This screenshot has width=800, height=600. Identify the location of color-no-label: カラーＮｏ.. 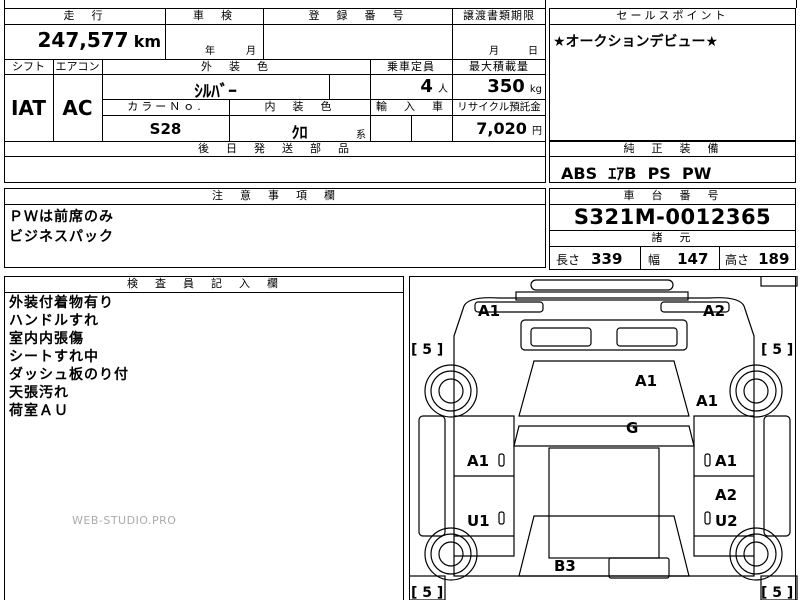
(165, 106).